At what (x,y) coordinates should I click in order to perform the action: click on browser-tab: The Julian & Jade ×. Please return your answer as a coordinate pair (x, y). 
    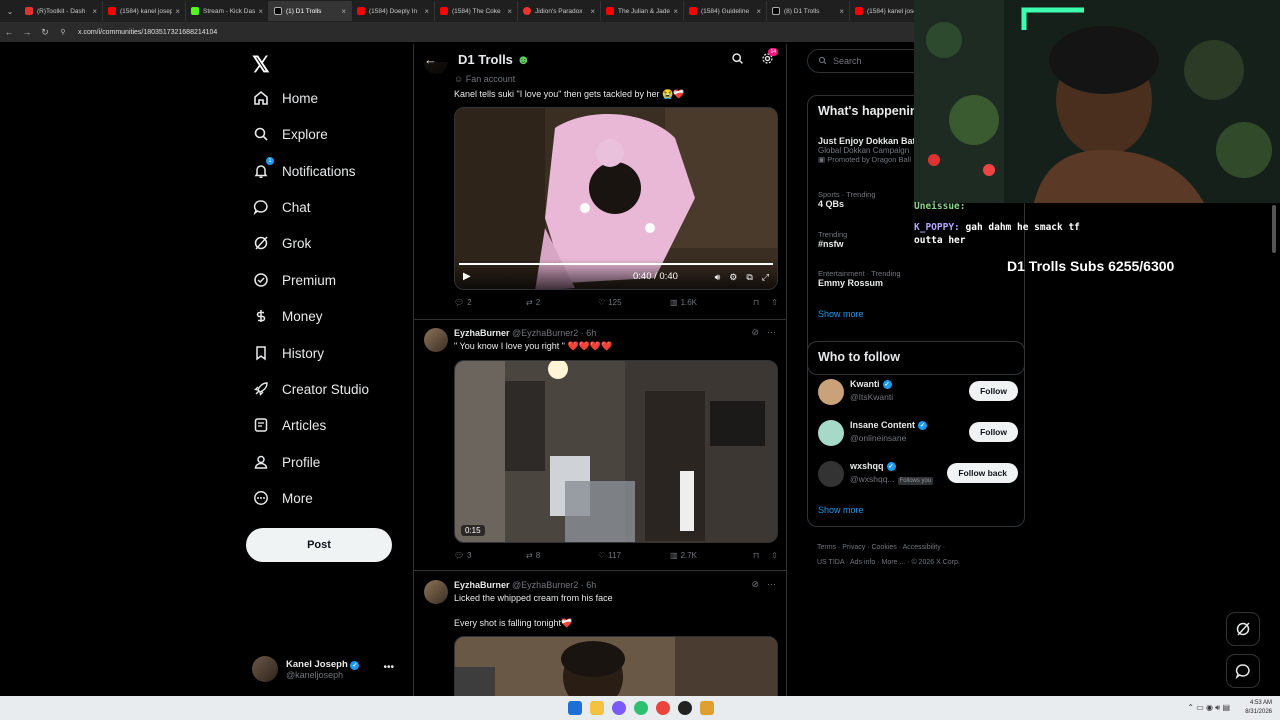
    Looking at the image, I should click on (642, 11).